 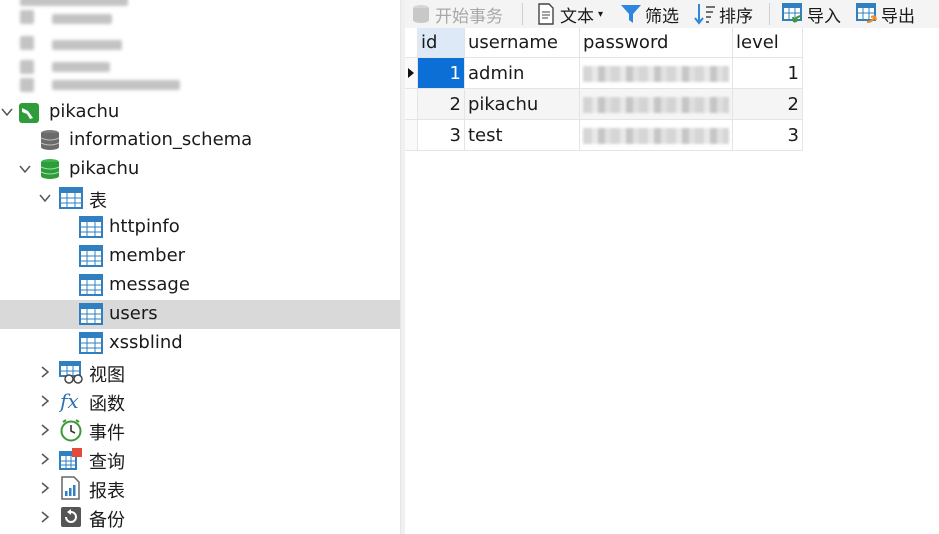 What do you see at coordinates (767, 73) in the screenshot?
I see `cell-level: 1` at bounding box center [767, 73].